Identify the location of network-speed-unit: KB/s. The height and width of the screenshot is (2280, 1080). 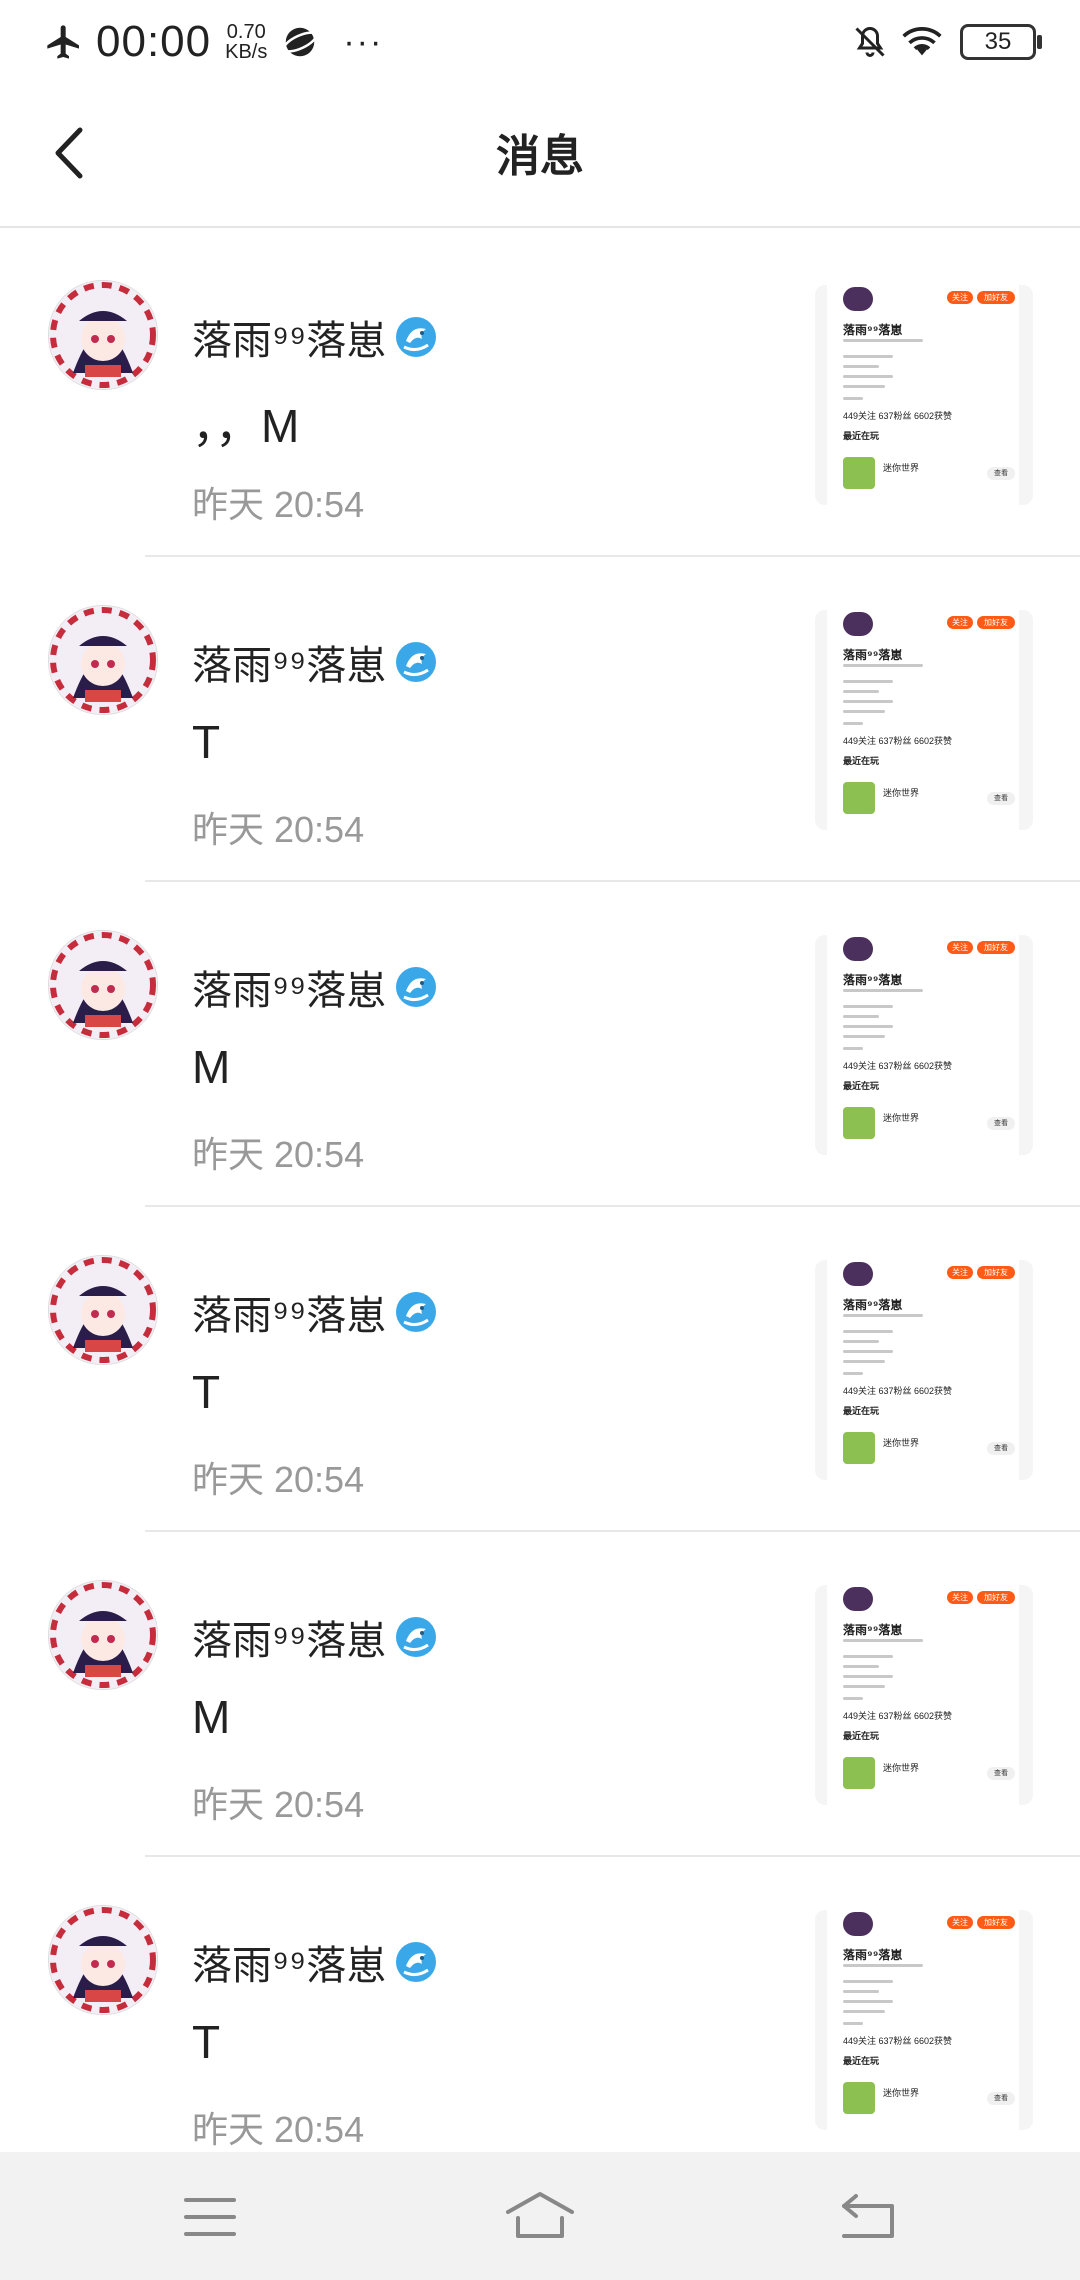
(246, 52).